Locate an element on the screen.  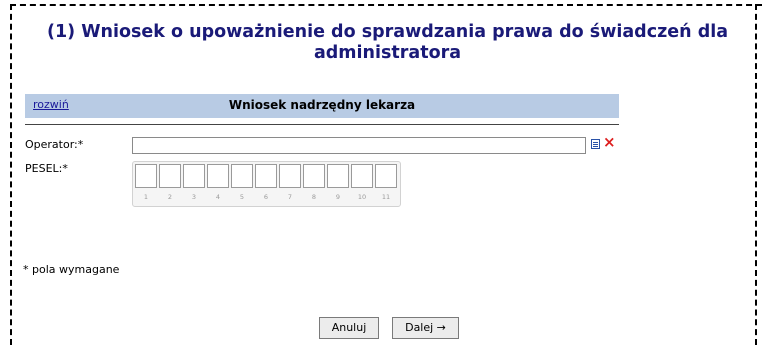
pesel-digit-number: 11 is located at coordinates (386, 197).